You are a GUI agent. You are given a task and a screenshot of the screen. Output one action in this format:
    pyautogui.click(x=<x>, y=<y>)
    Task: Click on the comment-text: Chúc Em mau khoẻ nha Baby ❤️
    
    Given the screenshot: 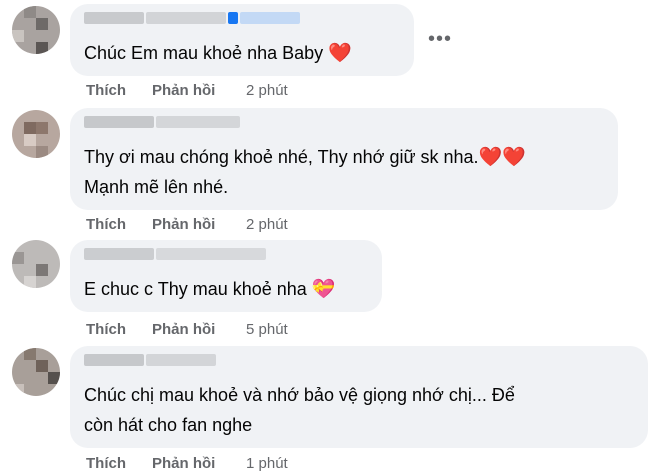 What is the action you would take?
    pyautogui.click(x=218, y=53)
    